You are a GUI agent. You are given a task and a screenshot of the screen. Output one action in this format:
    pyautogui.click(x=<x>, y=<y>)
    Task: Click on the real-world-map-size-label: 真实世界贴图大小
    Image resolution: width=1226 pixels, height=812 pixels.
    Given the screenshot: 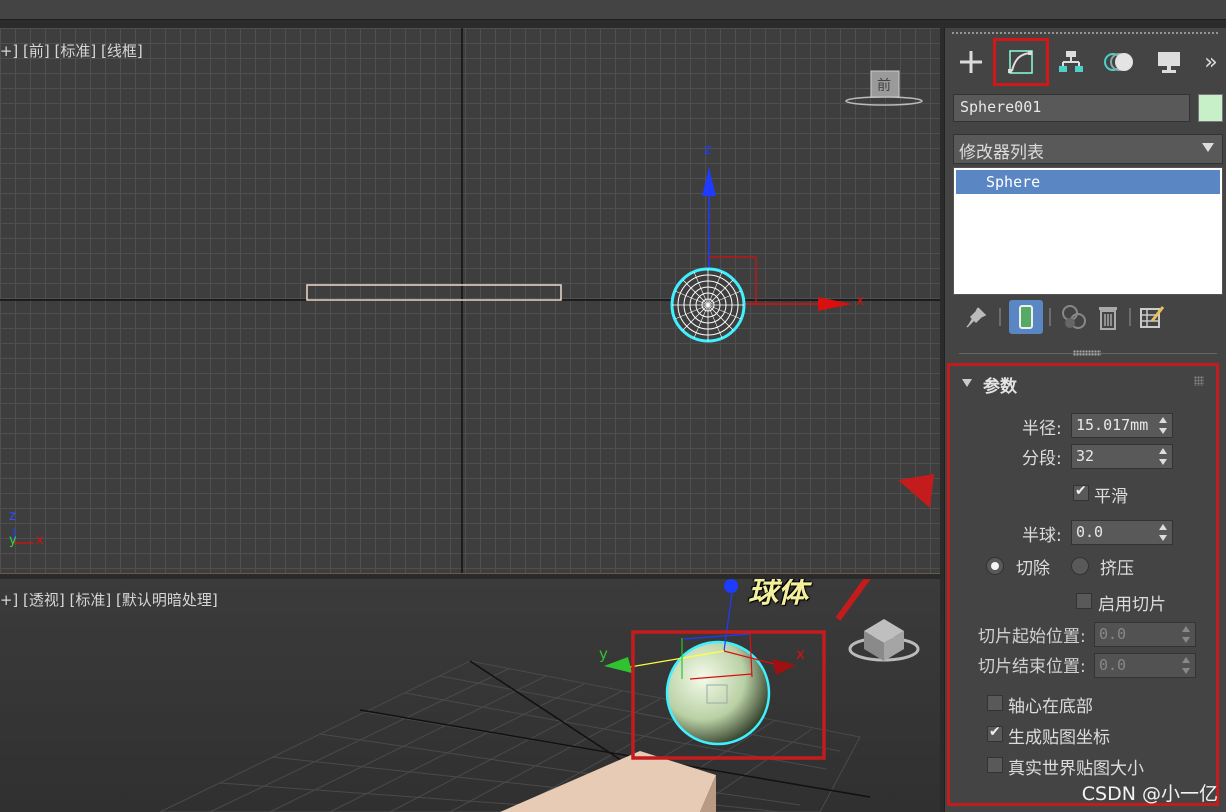 What is the action you would take?
    pyautogui.click(x=1076, y=766)
    